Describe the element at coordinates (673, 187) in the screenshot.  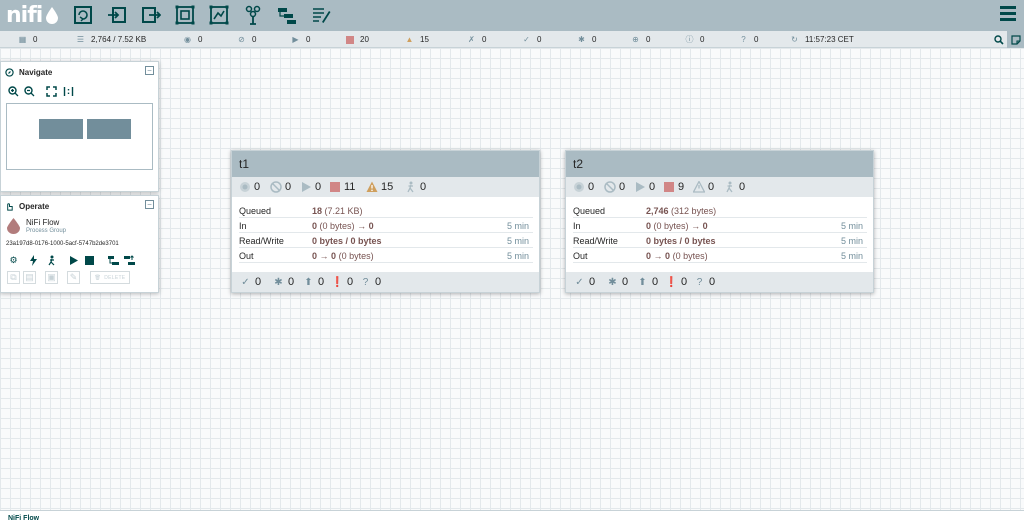
I see `stopped-count: 9` at that location.